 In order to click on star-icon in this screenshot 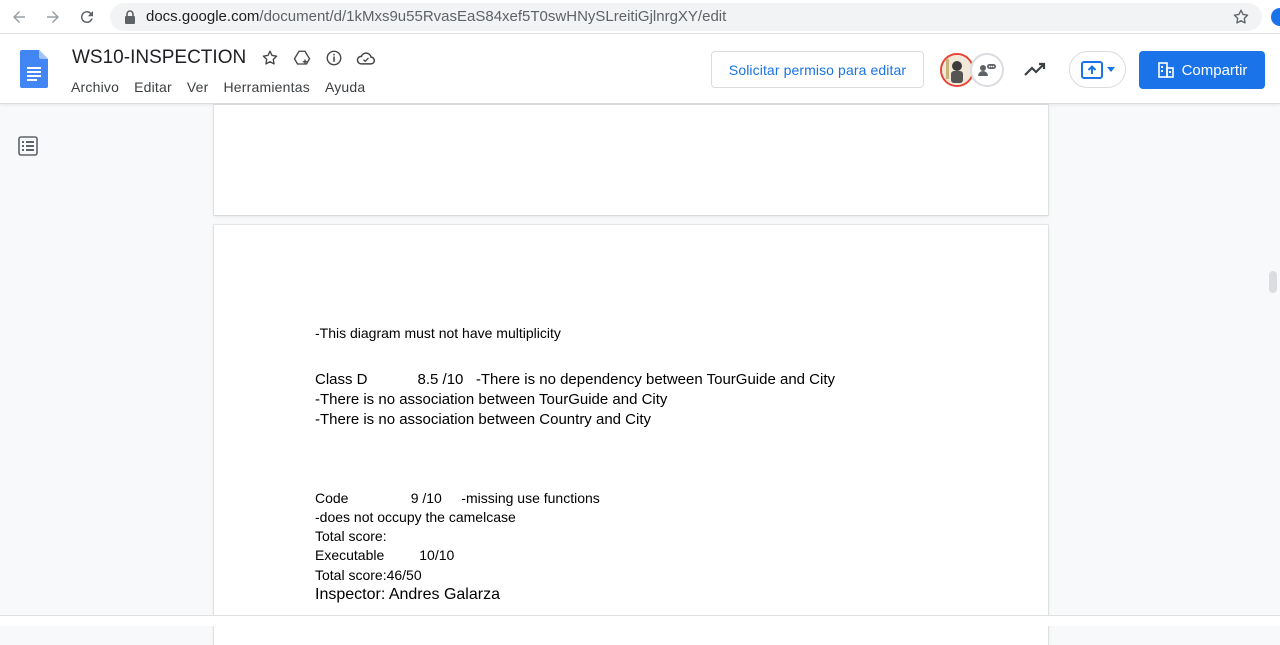, I will do `click(270, 58)`.